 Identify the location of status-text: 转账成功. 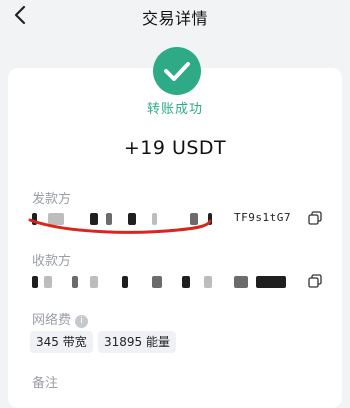
(174, 109).